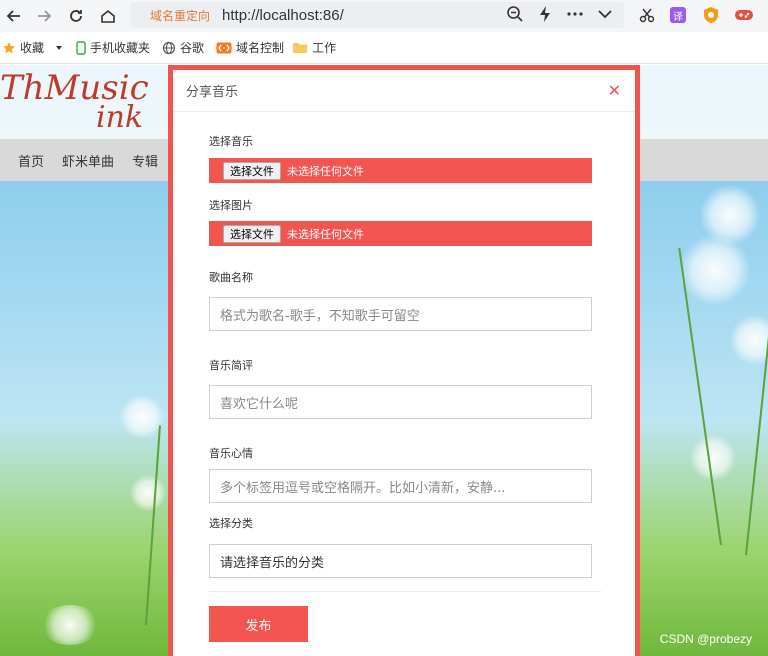 The width and height of the screenshot is (768, 656). What do you see at coordinates (59, 47) in the screenshot?
I see `dropdown-caret-icon` at bounding box center [59, 47].